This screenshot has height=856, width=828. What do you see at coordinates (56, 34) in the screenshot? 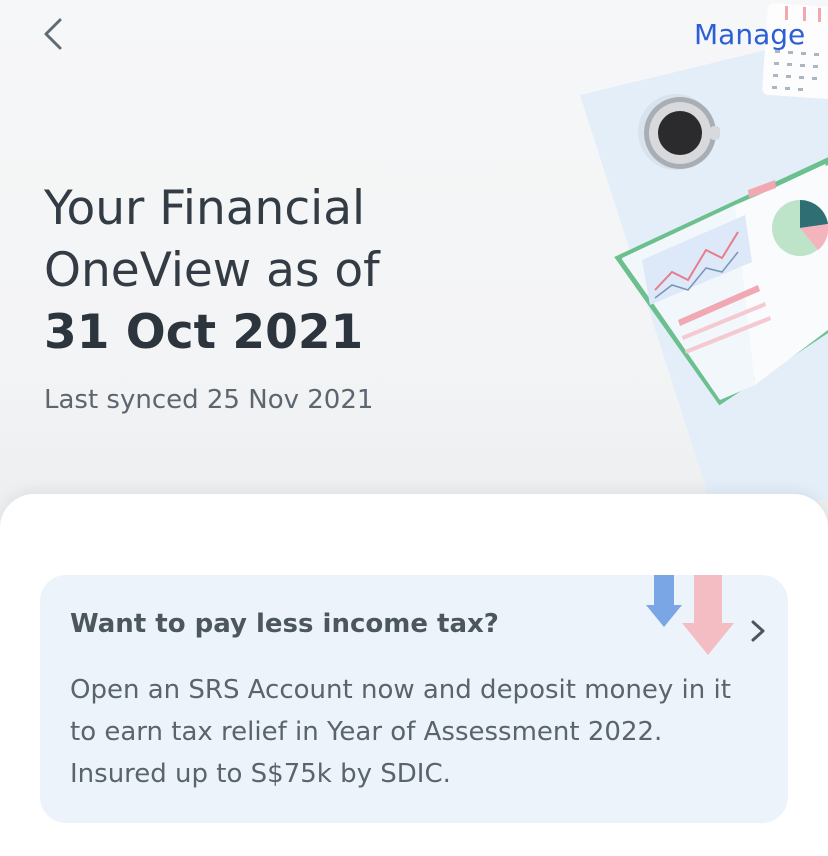
I see `back-chevron-icon` at bounding box center [56, 34].